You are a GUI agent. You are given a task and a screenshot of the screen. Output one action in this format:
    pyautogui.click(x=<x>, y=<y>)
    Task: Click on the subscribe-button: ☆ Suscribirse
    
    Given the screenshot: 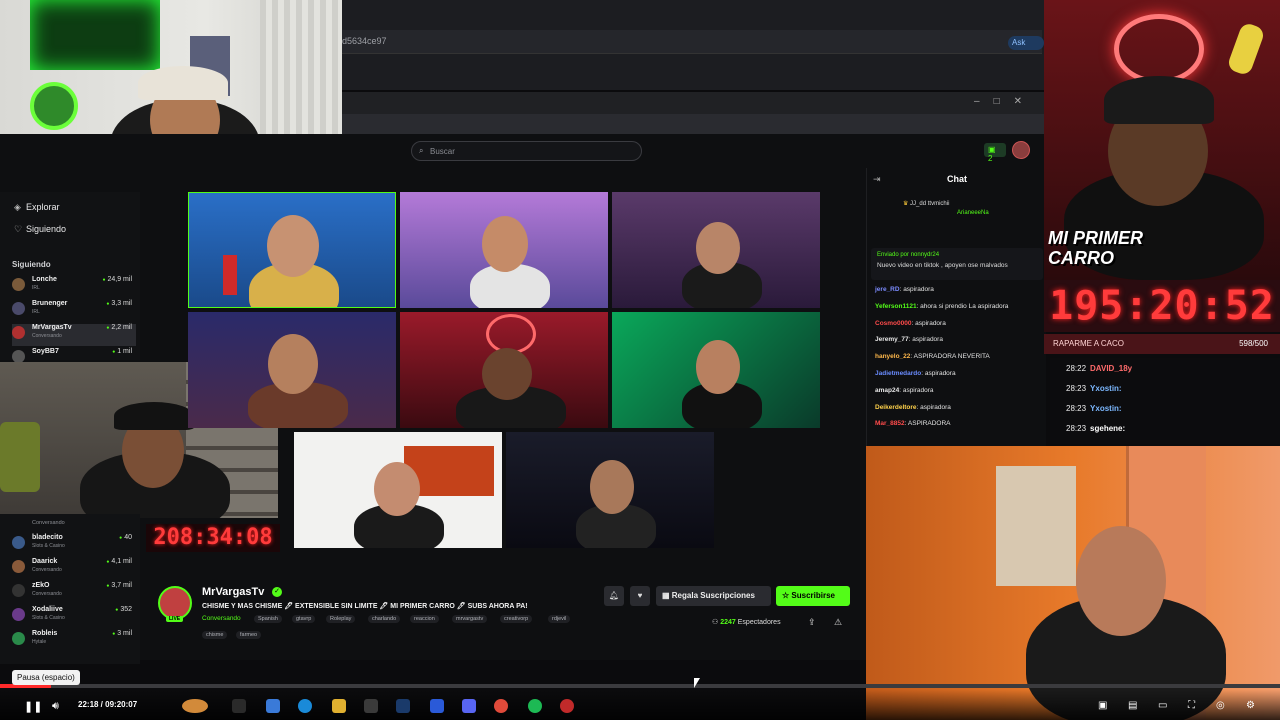 What is the action you would take?
    pyautogui.click(x=813, y=596)
    